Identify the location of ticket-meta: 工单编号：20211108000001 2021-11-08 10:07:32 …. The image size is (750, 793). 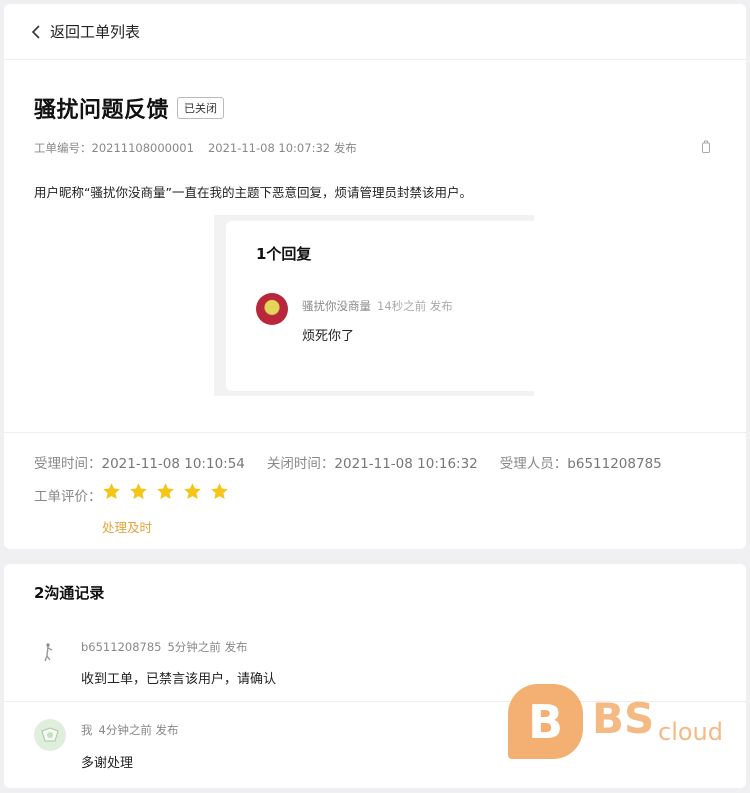
(195, 148).